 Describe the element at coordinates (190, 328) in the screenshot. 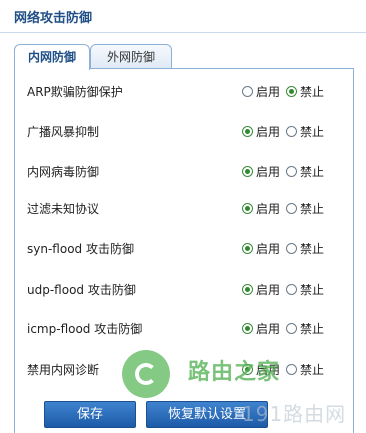

I see `setting-row: icmp-flood 攻击防御 启用 禁止` at that location.